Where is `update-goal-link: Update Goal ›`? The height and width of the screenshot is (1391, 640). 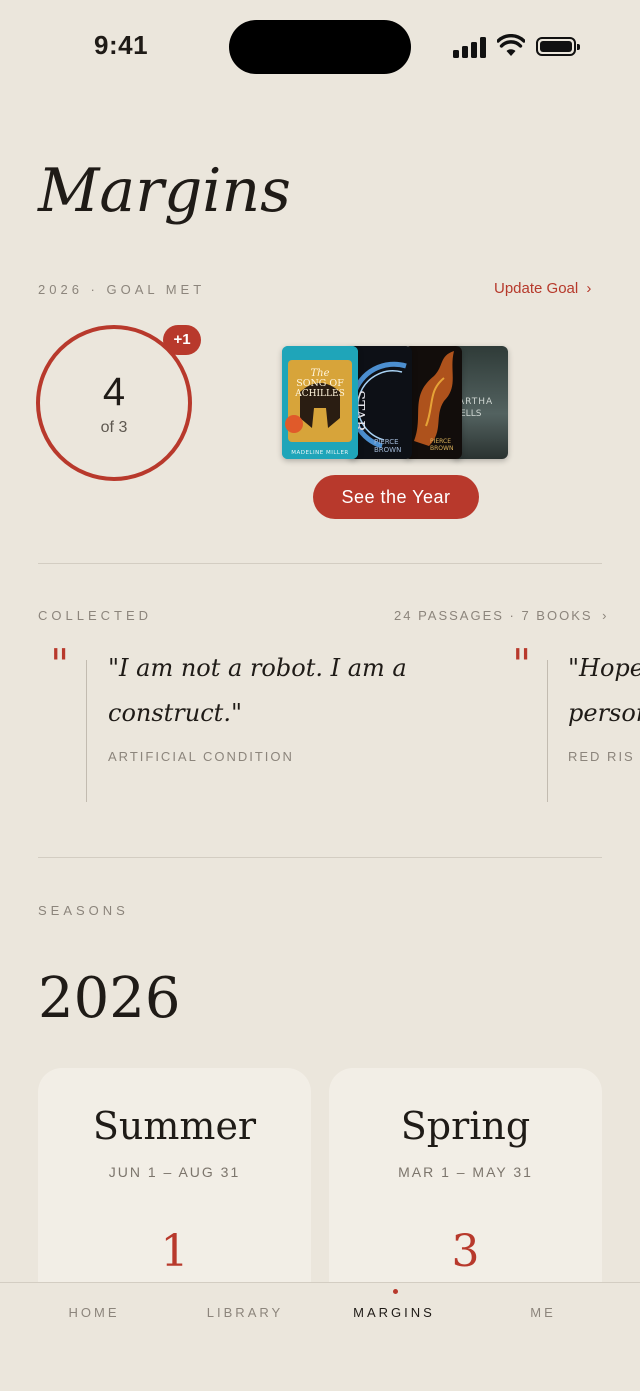
update-goal-link: Update Goal › is located at coordinates (542, 288).